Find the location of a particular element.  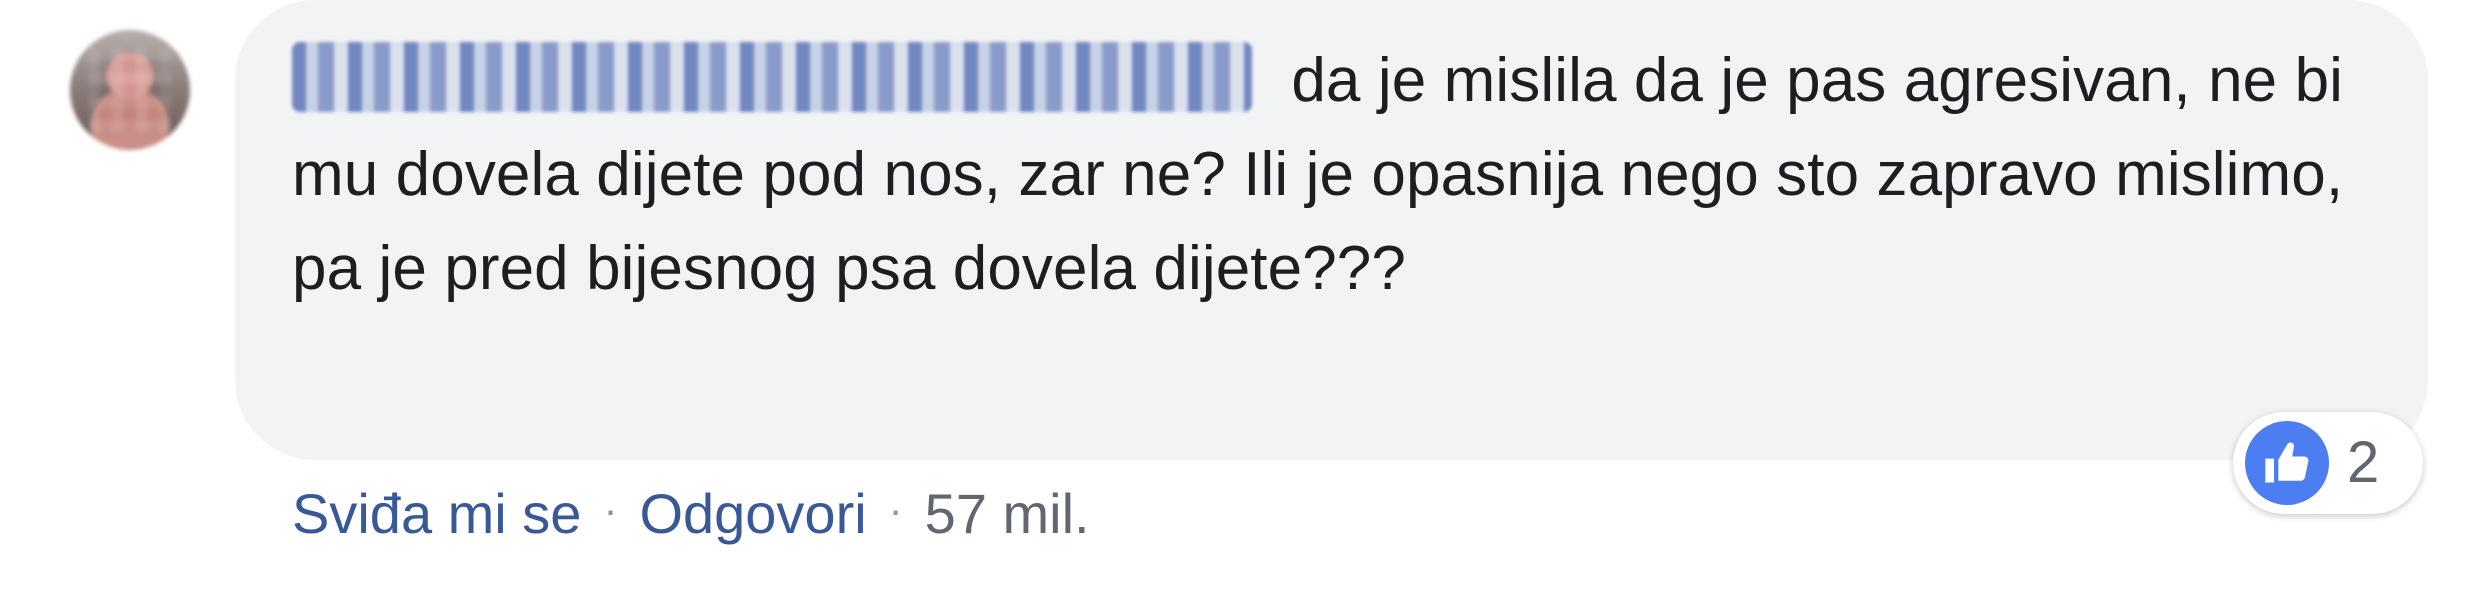

thumbs-up-icon is located at coordinates (2287, 463).